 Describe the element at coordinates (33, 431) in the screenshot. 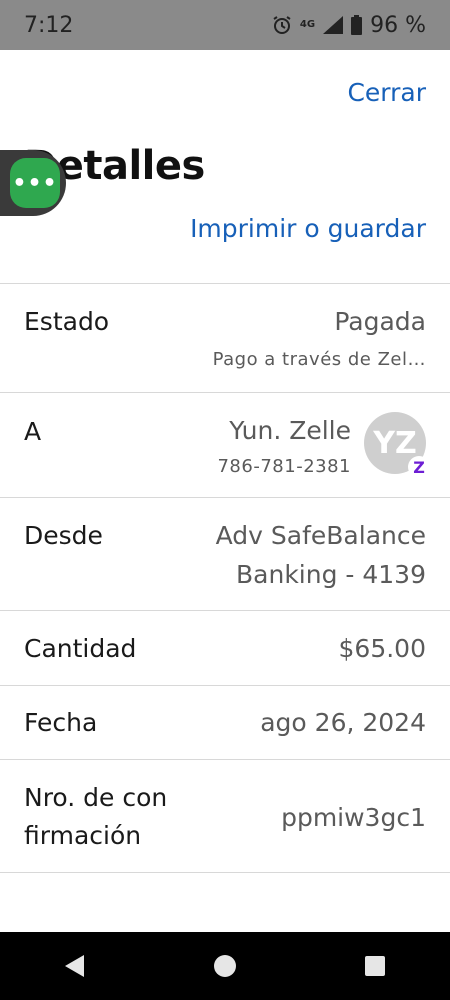

I see `recipient-label: A` at that location.